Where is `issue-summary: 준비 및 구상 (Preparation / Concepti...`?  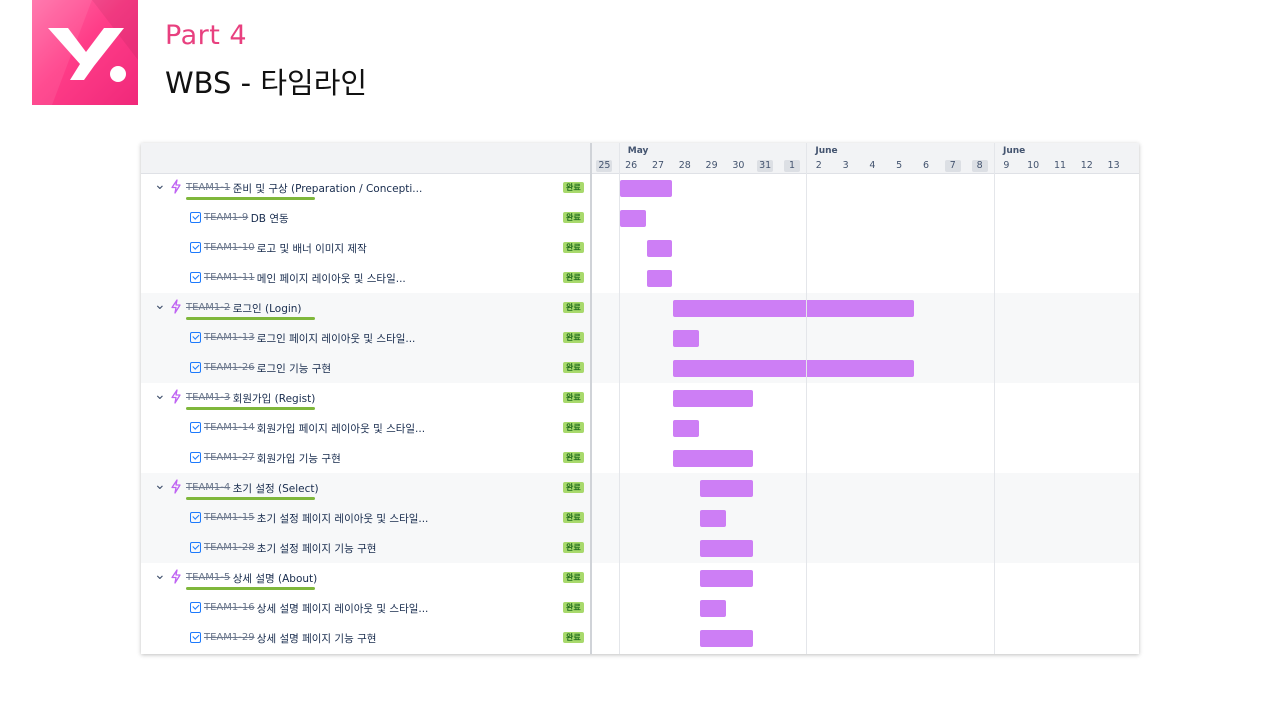
issue-summary: 준비 및 구상 (Preparation / Concepti... is located at coordinates (328, 188).